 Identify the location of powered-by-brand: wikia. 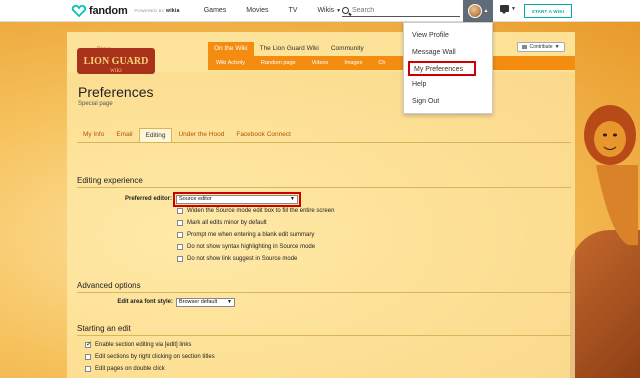
(173, 10).